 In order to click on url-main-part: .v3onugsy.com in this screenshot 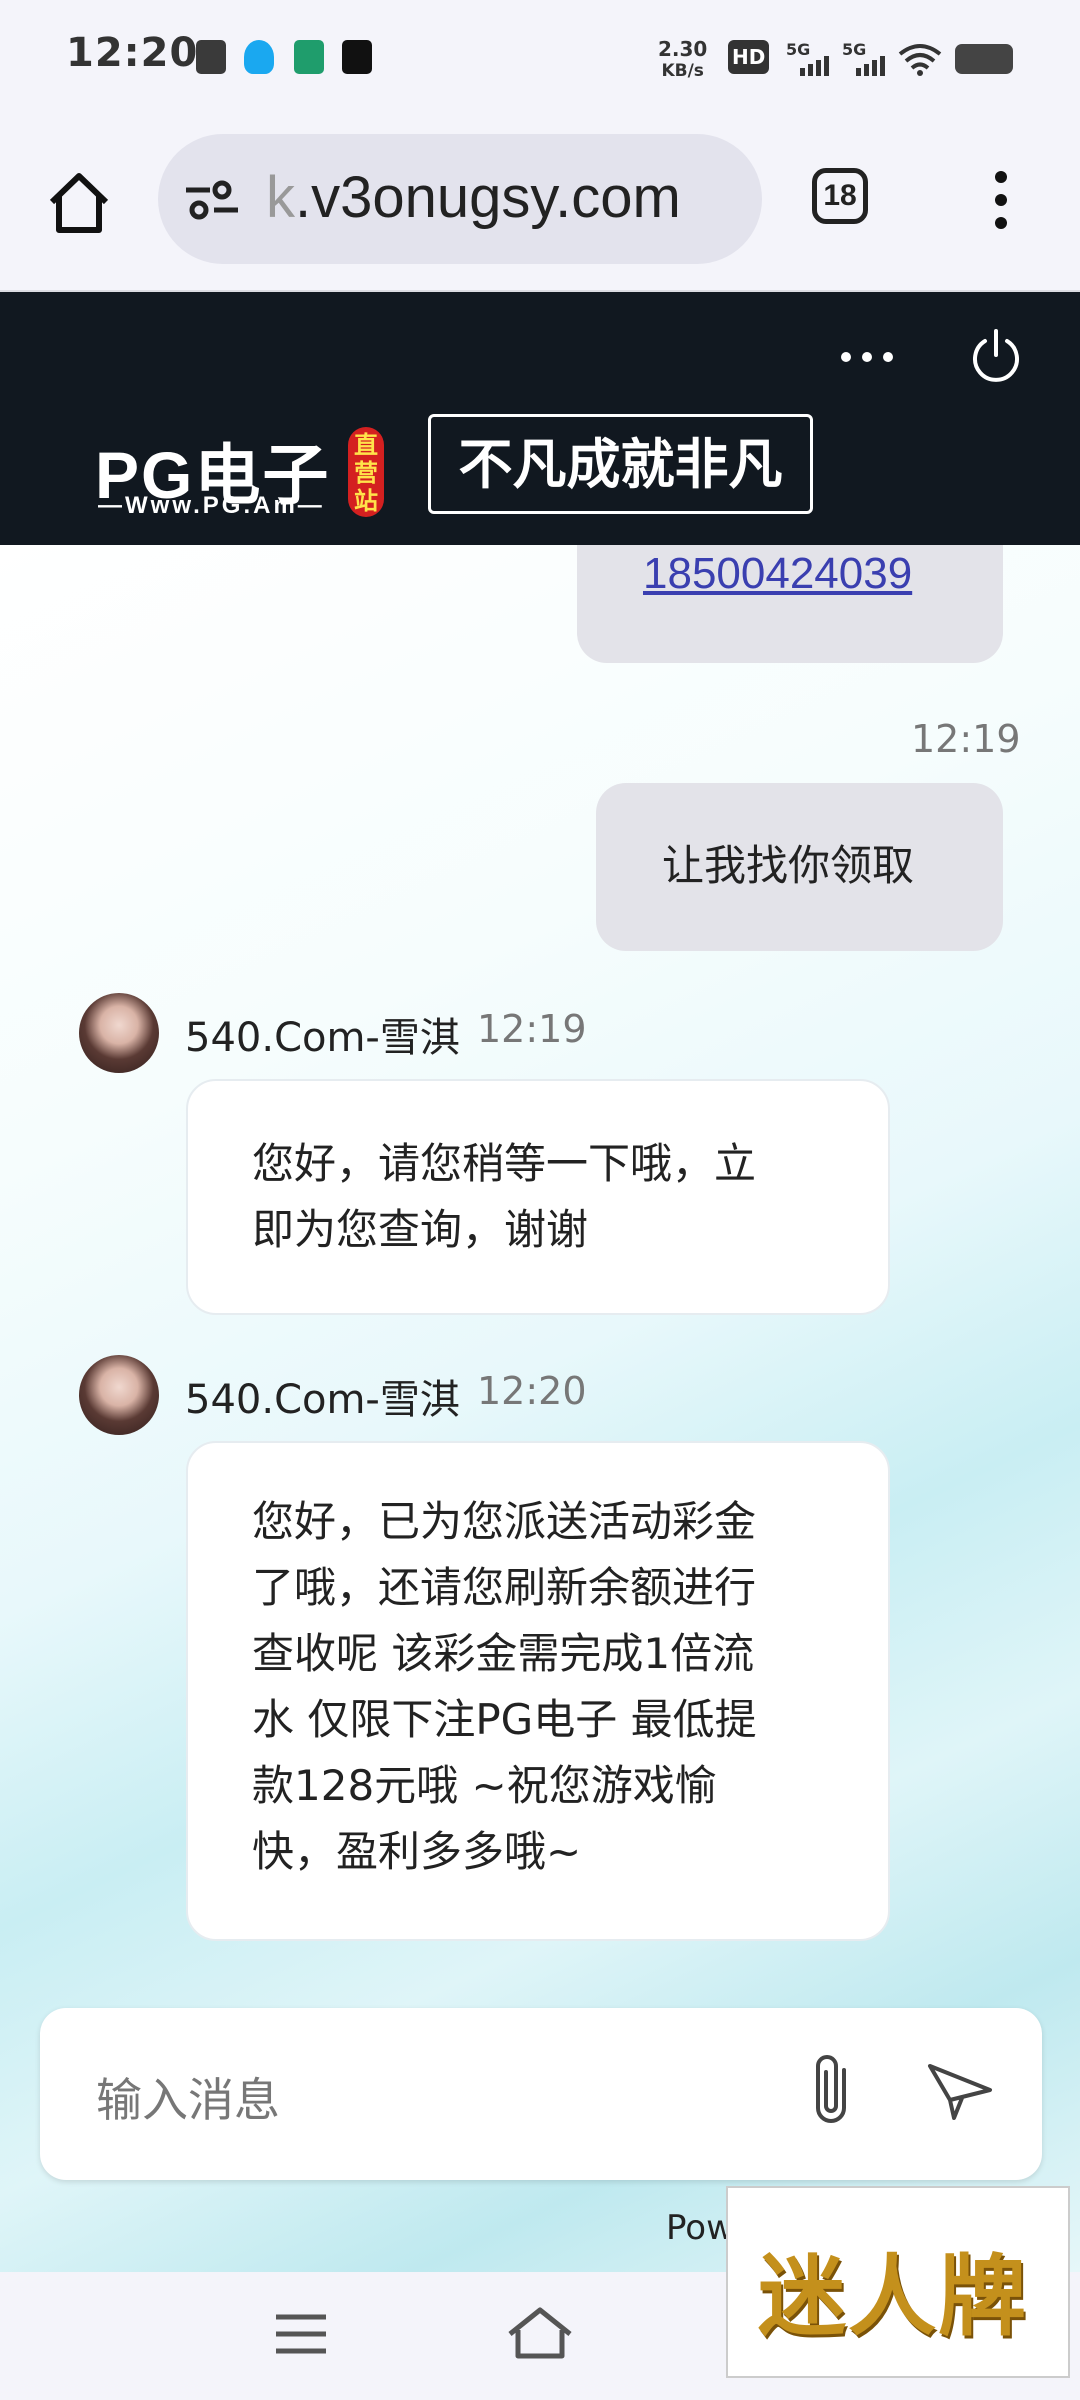, I will do `click(488, 197)`.